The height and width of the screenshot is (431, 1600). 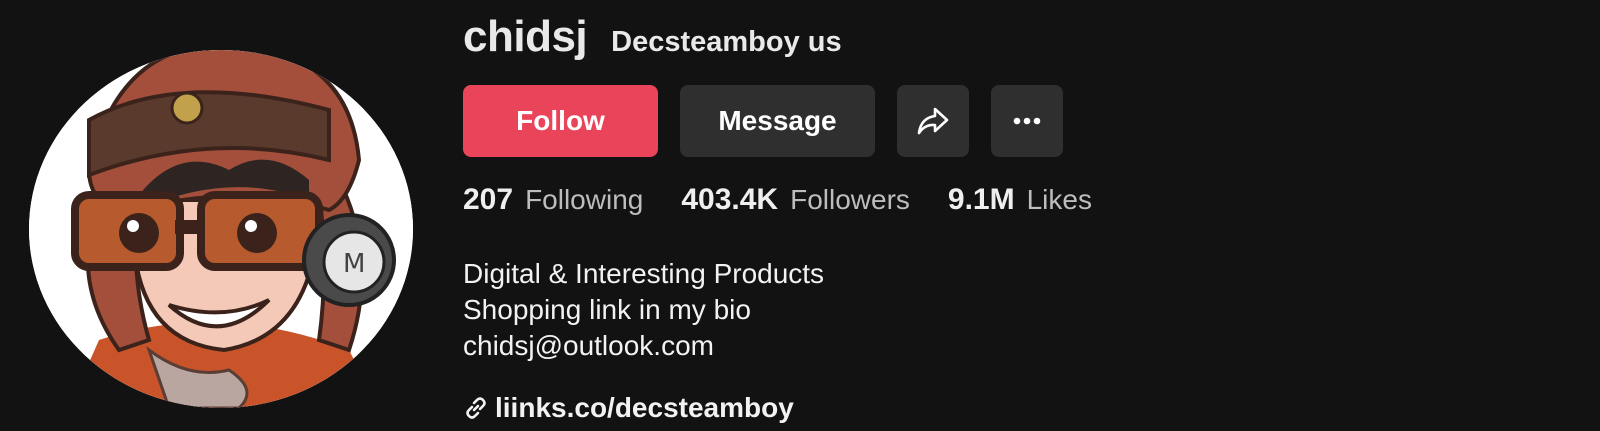 I want to click on more-button, so click(x=1027, y=121).